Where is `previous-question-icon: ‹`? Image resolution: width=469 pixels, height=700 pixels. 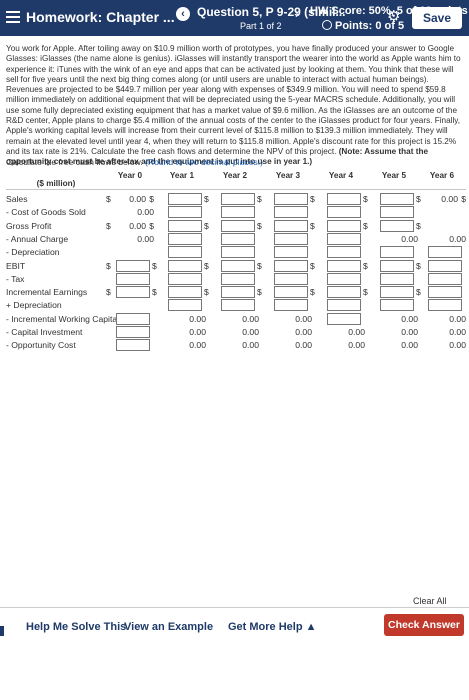 previous-question-icon: ‹ is located at coordinates (183, 14).